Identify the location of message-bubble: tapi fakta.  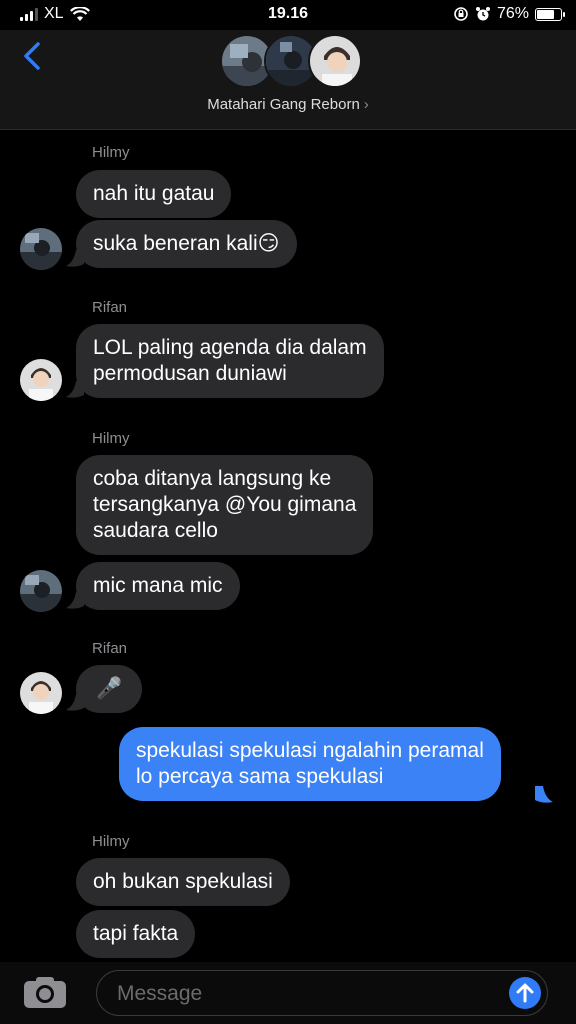
(136, 934).